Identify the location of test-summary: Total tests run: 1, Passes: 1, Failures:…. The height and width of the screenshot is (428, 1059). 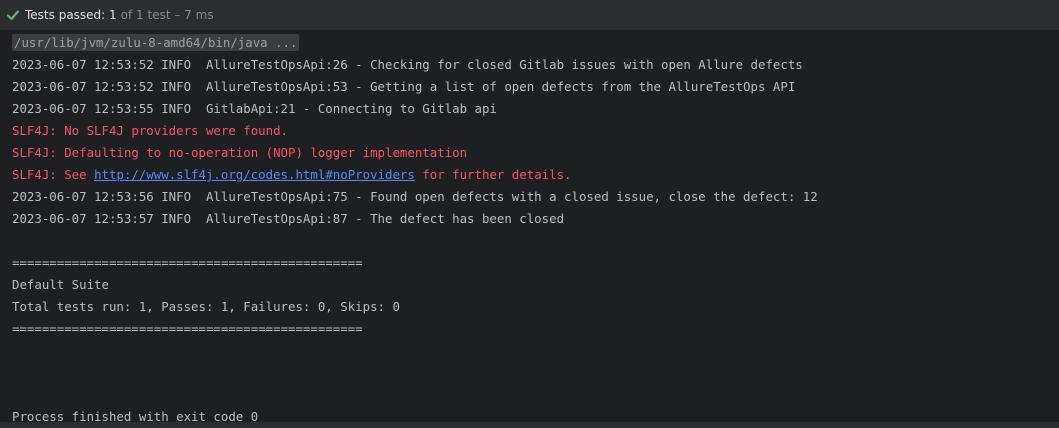
(529, 307).